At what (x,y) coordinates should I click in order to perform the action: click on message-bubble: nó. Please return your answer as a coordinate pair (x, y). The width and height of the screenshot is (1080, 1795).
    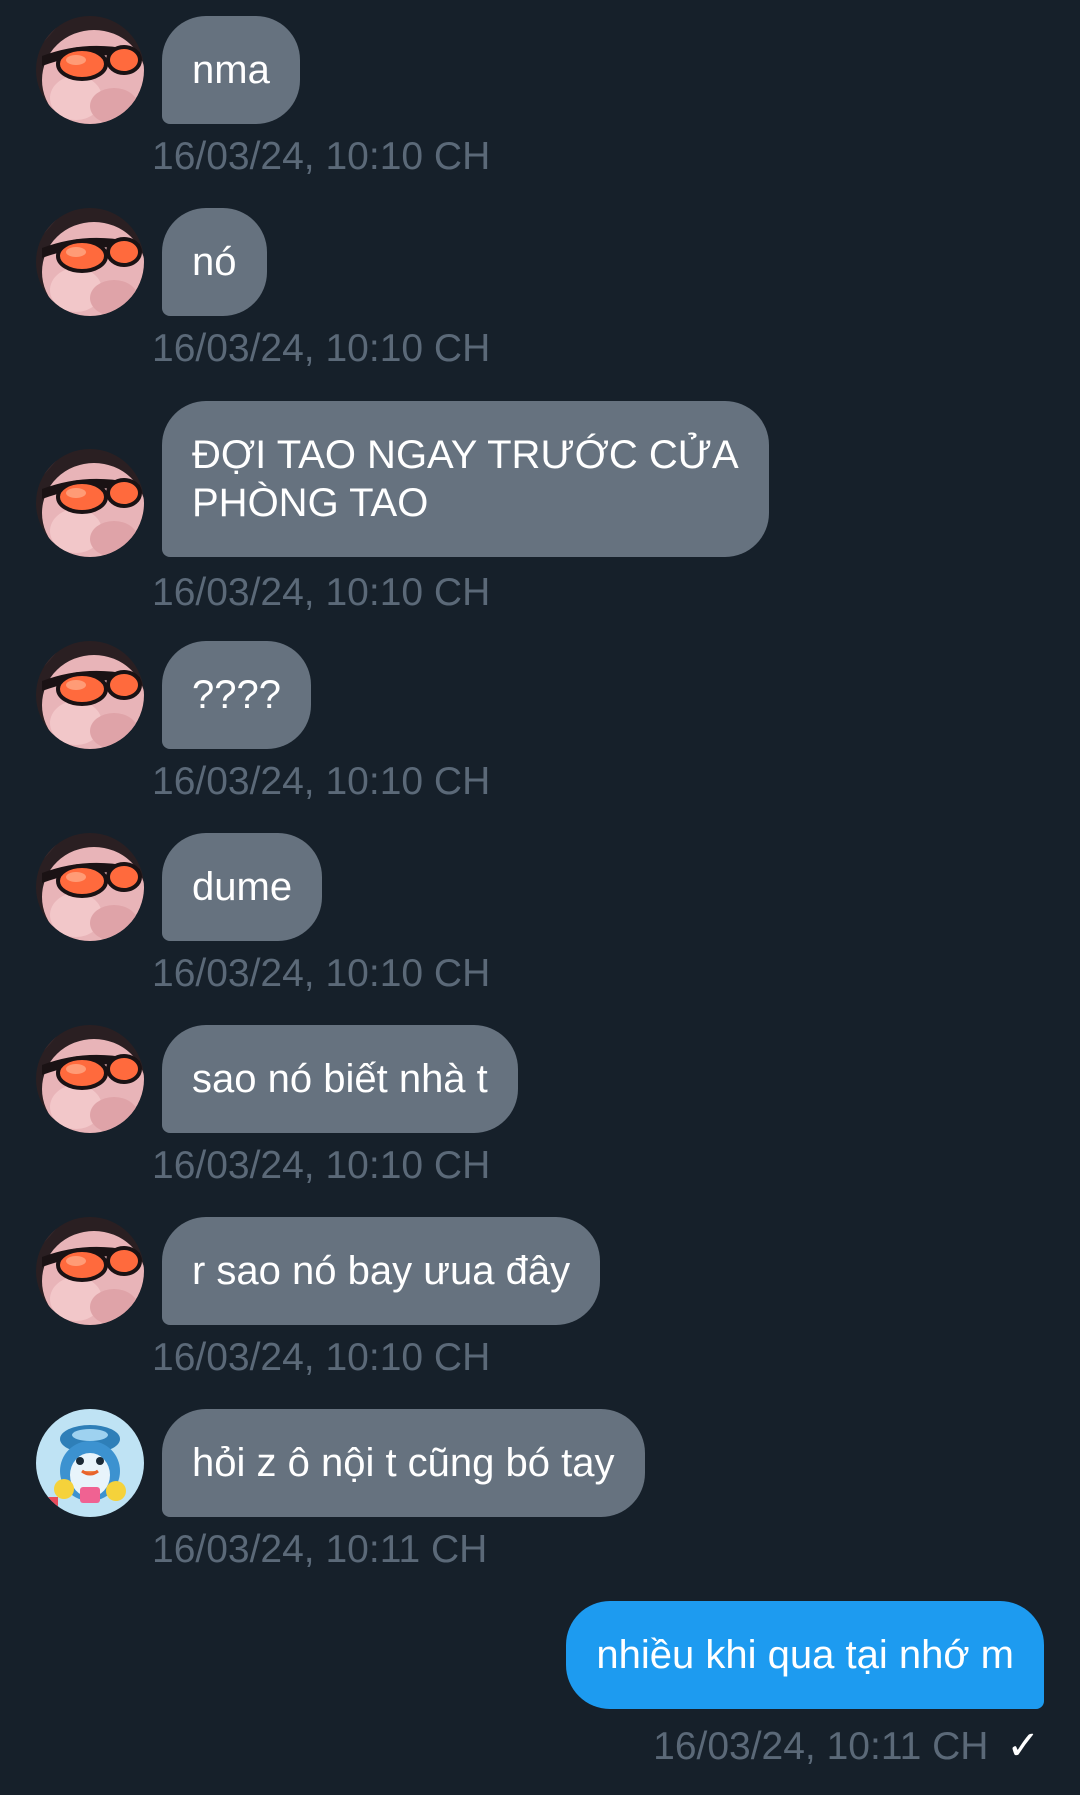
    Looking at the image, I should click on (214, 262).